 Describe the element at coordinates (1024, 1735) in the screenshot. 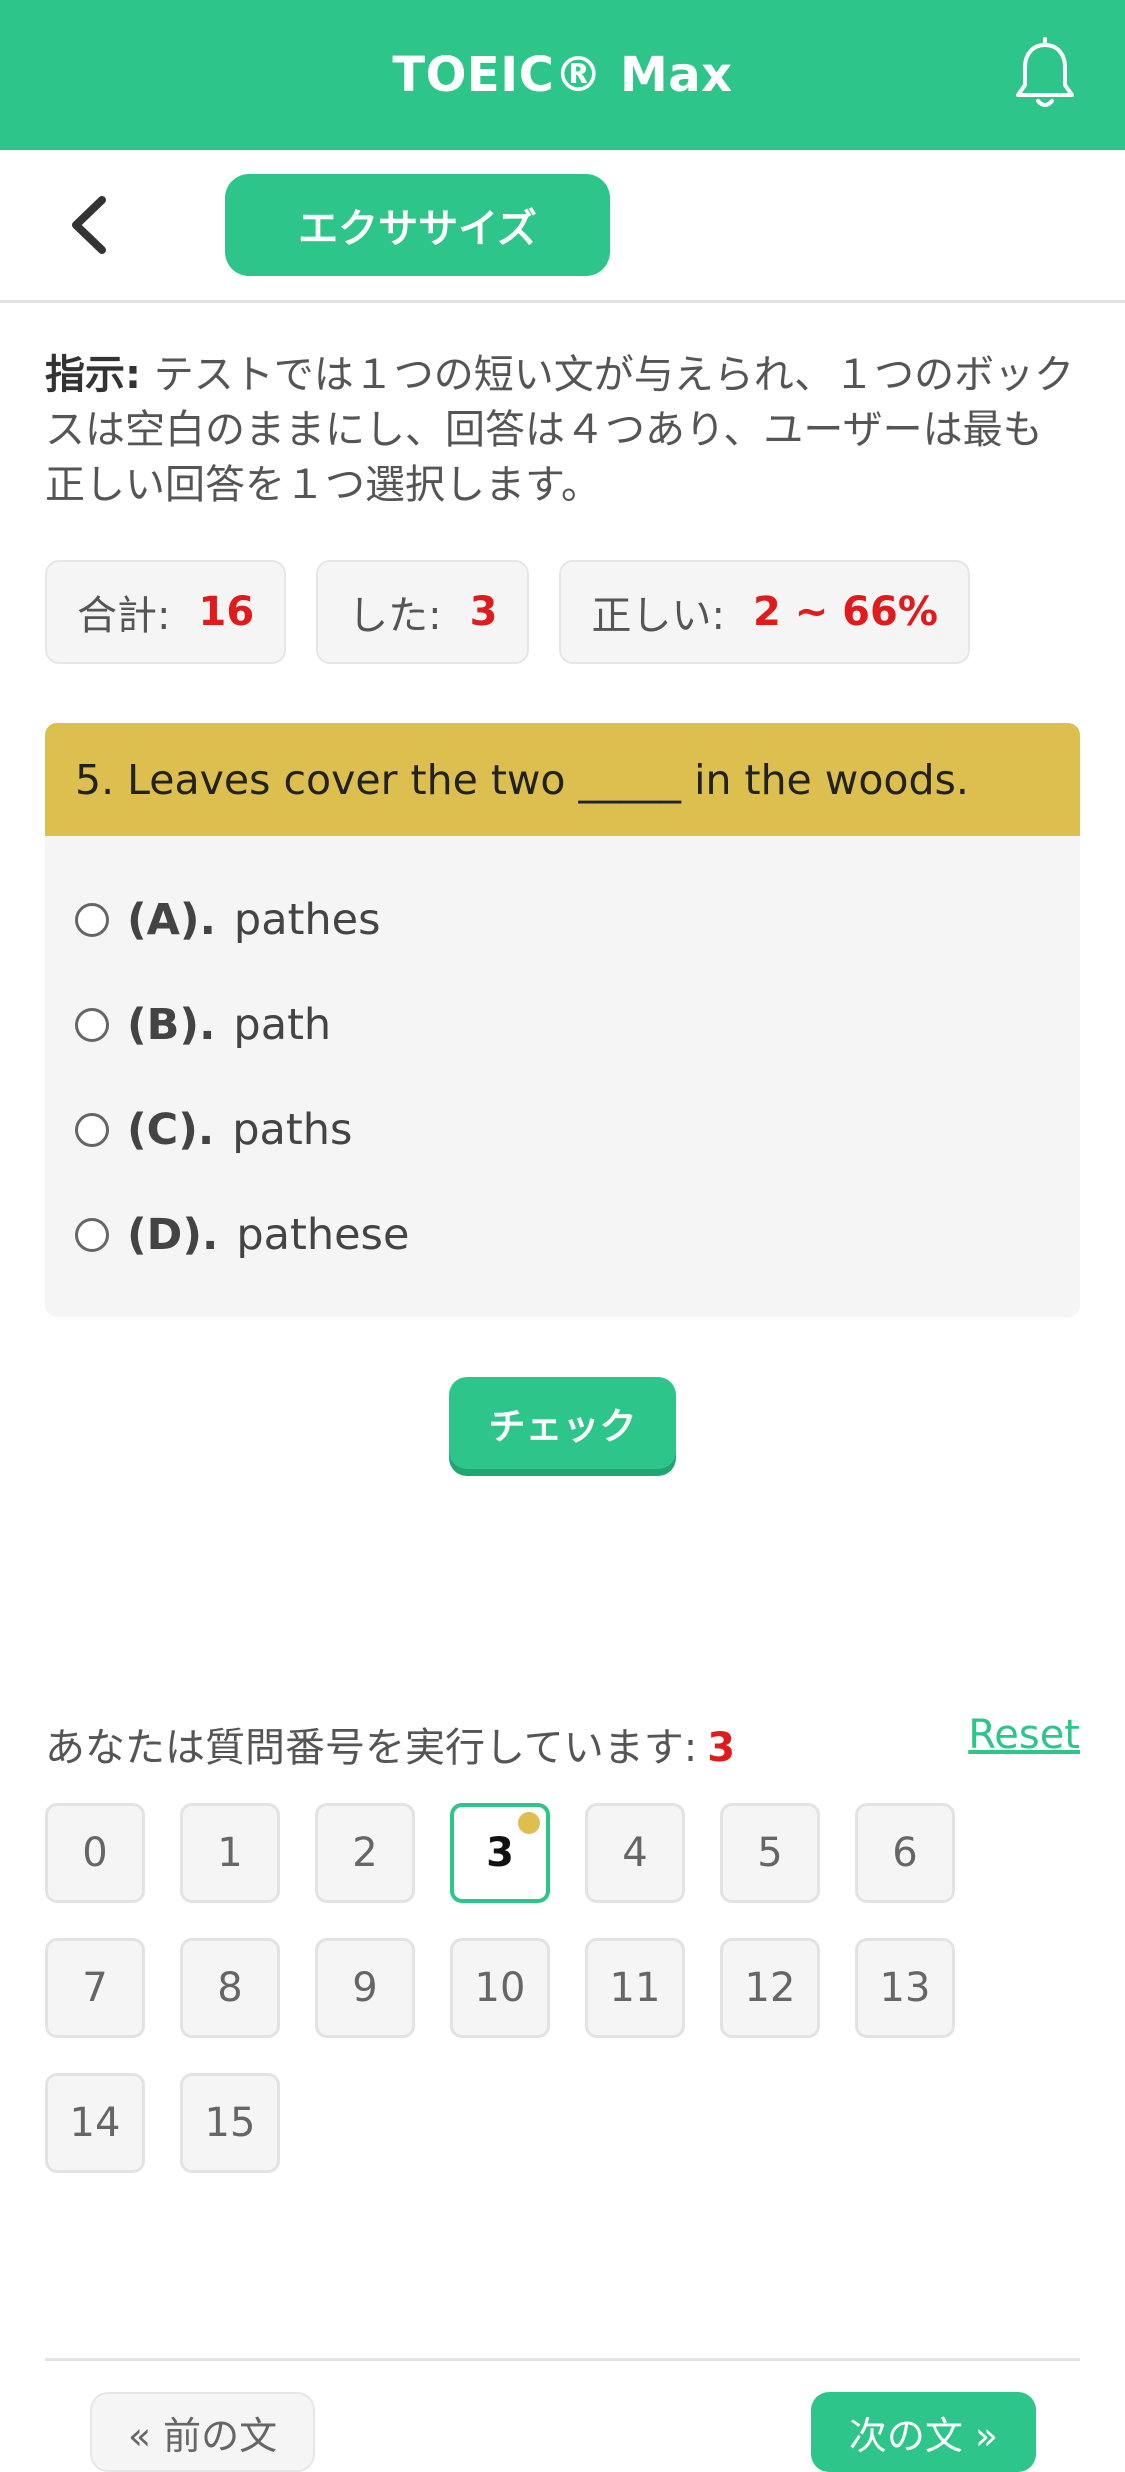

I see `reset-link: Reset` at that location.